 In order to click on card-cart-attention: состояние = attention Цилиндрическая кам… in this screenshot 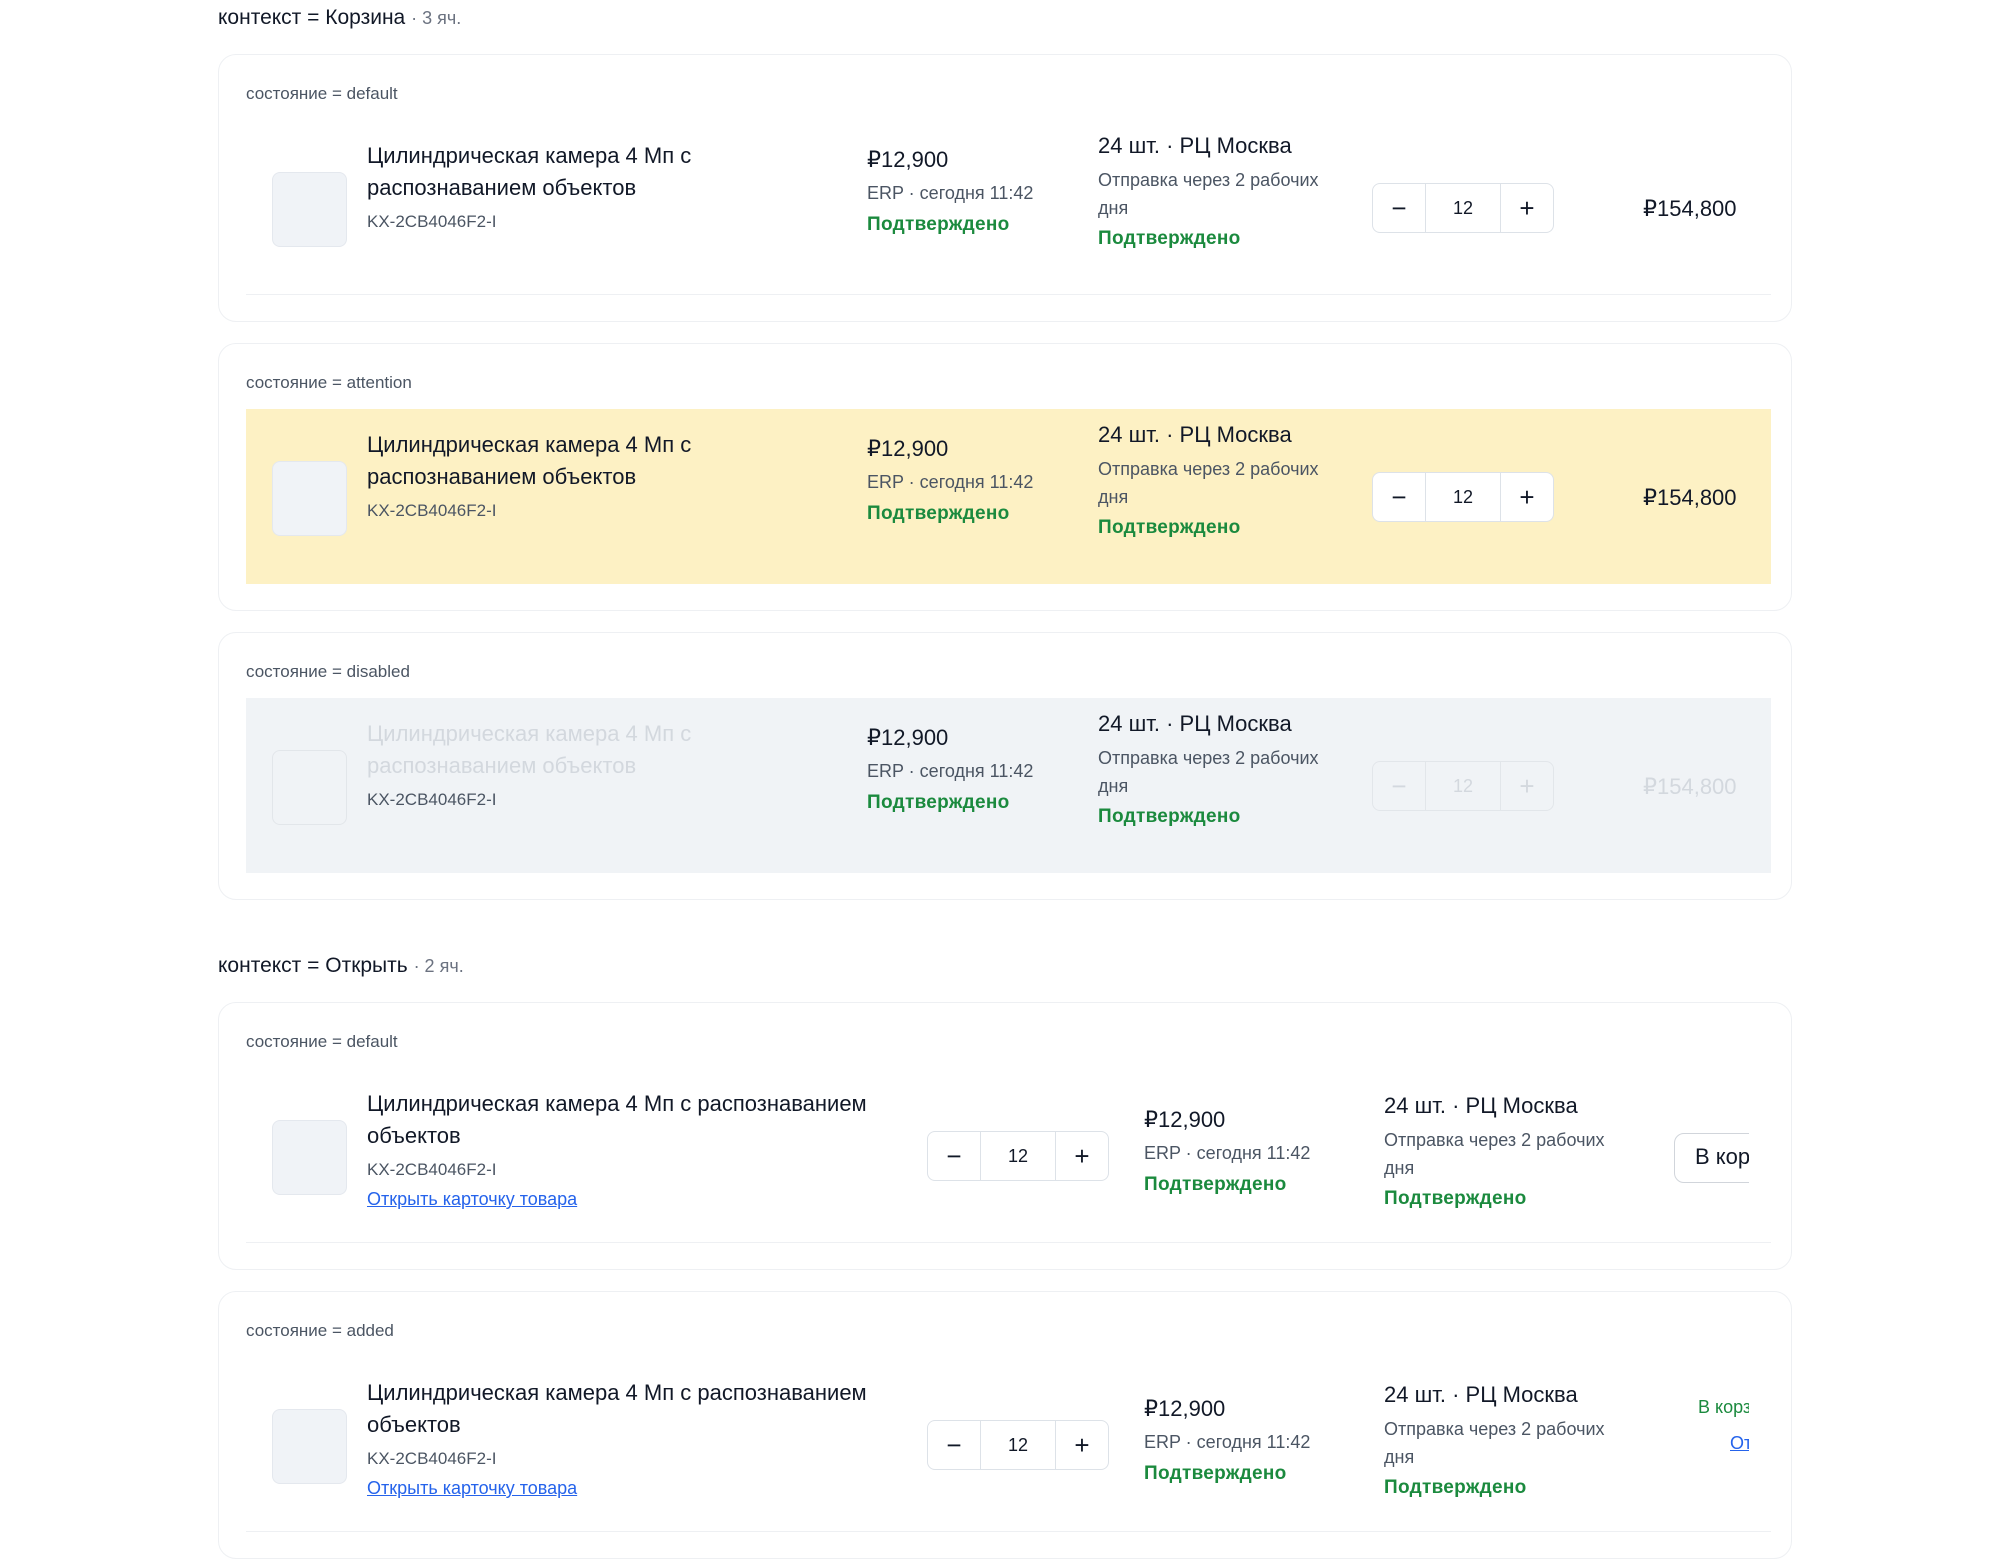, I will do `click(1005, 477)`.